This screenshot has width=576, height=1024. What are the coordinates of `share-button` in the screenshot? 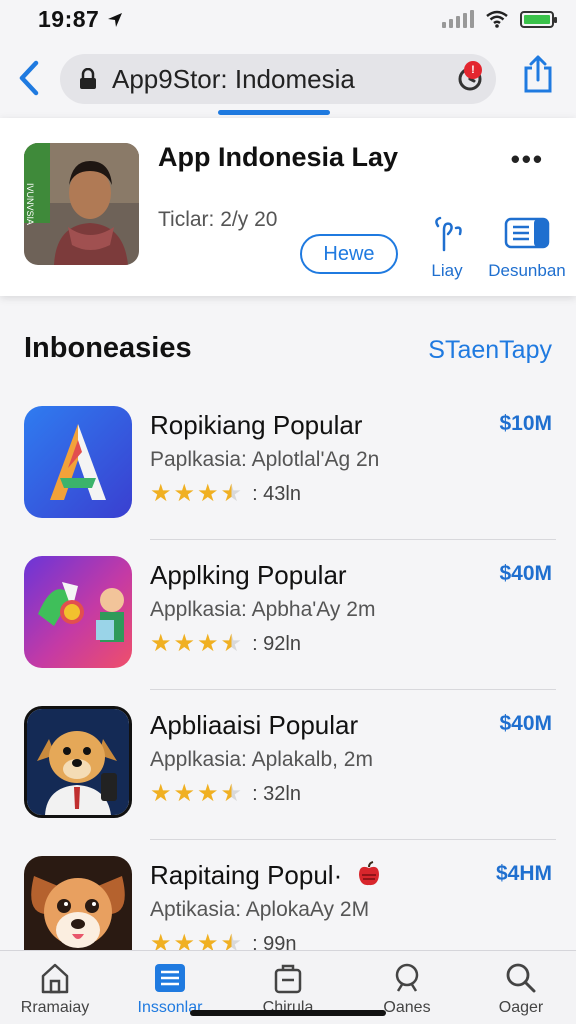 It's located at (538, 76).